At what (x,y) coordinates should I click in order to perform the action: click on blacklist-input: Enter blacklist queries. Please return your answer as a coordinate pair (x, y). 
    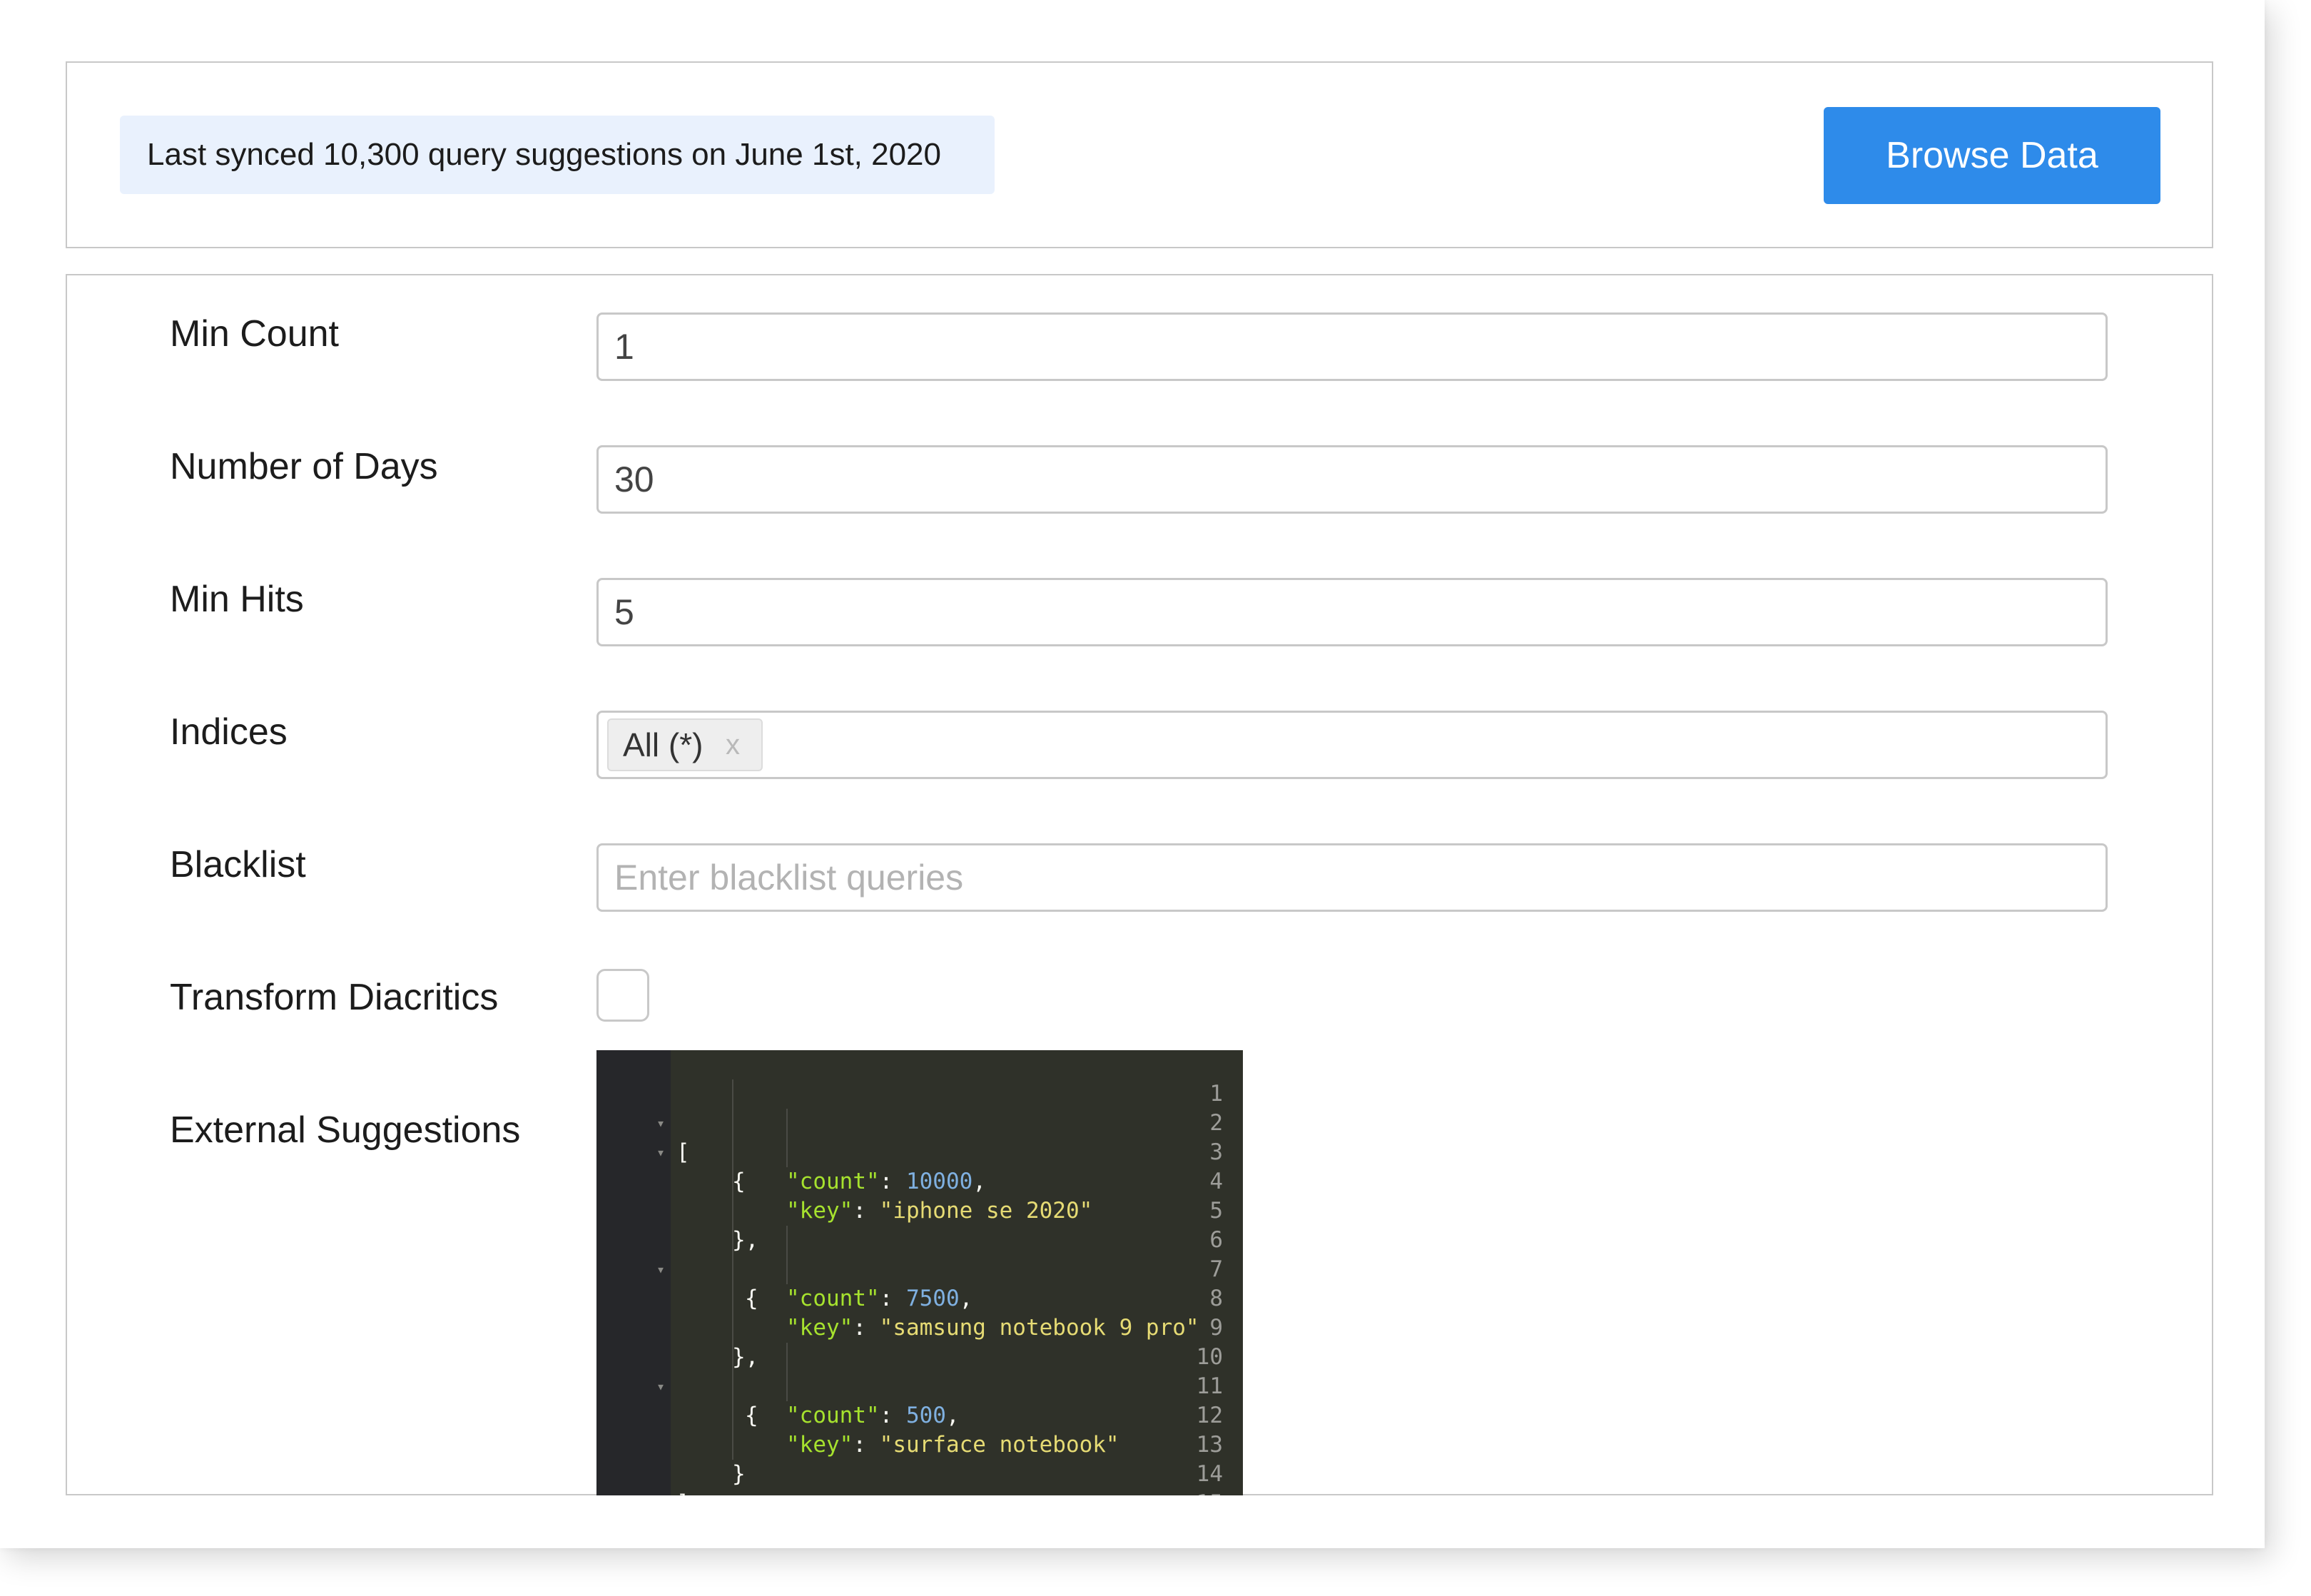
    Looking at the image, I should click on (1352, 877).